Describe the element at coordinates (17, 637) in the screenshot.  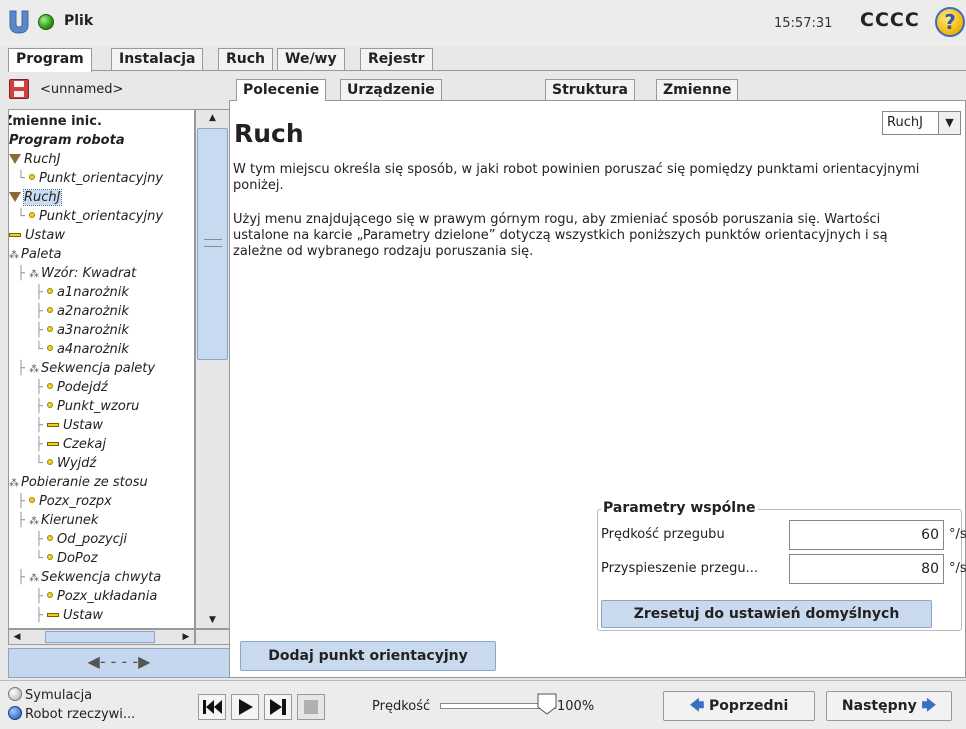
I see `scroll-left-icon: ◀` at that location.